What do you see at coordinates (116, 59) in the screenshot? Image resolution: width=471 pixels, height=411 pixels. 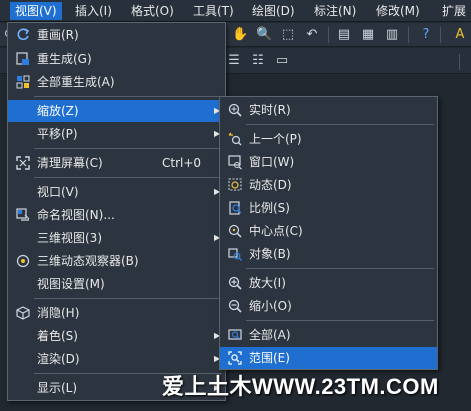 I see `menu-item-regen: 重生成(G)` at bounding box center [116, 59].